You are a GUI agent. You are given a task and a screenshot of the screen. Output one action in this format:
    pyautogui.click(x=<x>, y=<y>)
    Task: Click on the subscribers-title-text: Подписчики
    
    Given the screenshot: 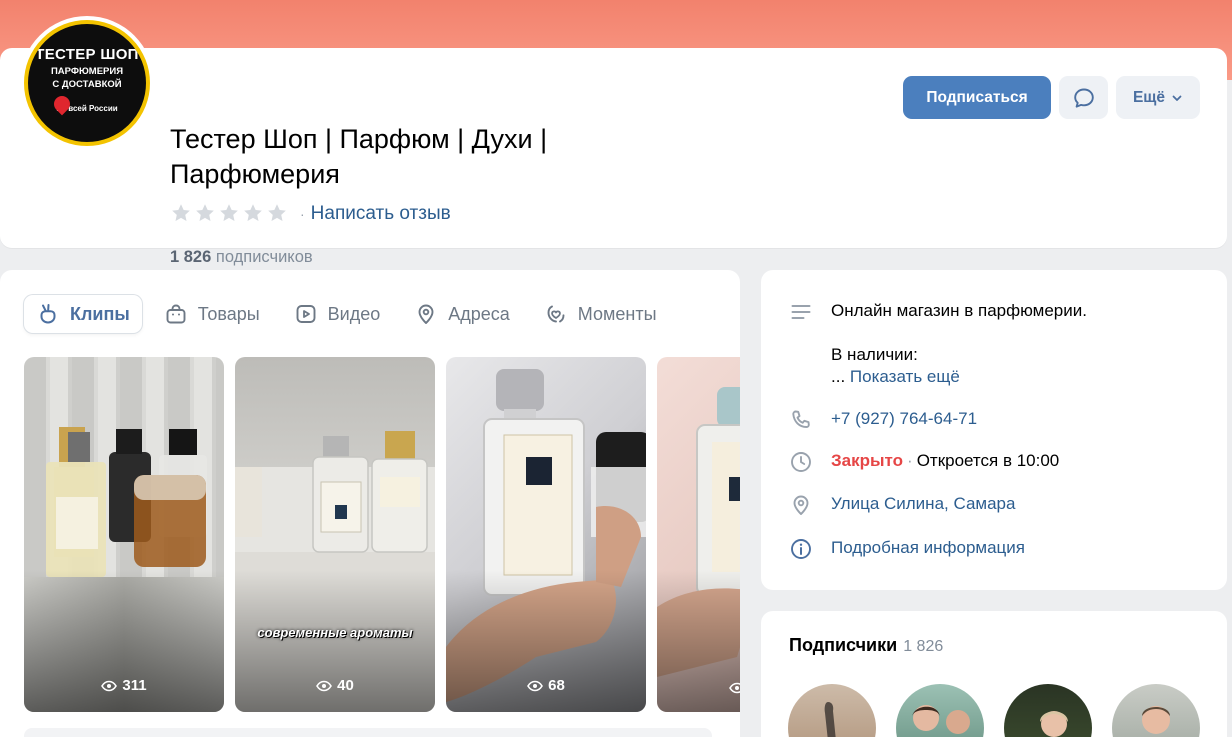 What is the action you would take?
    pyautogui.click(x=843, y=645)
    